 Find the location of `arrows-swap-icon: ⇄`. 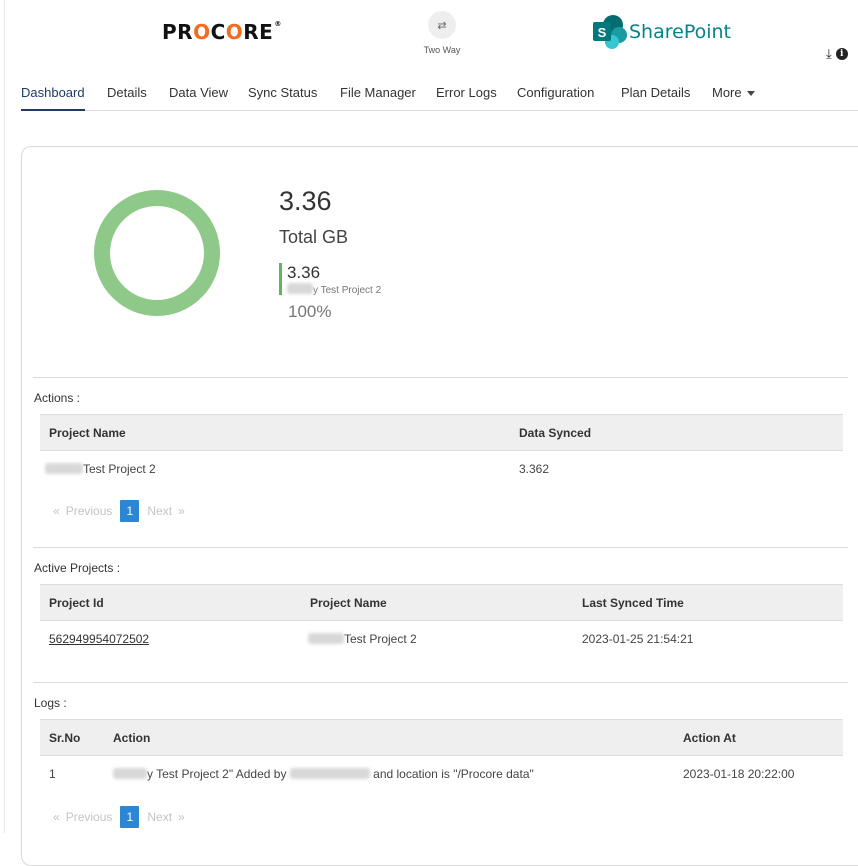

arrows-swap-icon: ⇄ is located at coordinates (442, 25).